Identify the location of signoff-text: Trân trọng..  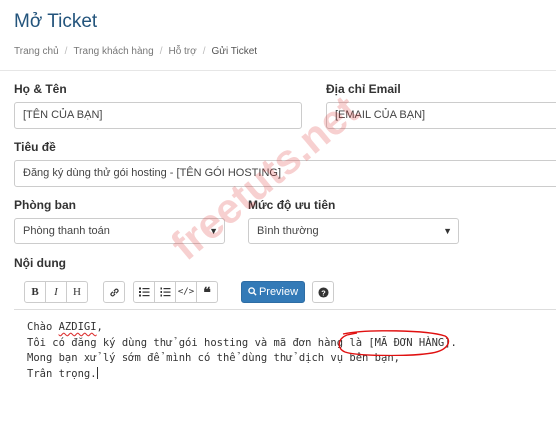
(62, 373).